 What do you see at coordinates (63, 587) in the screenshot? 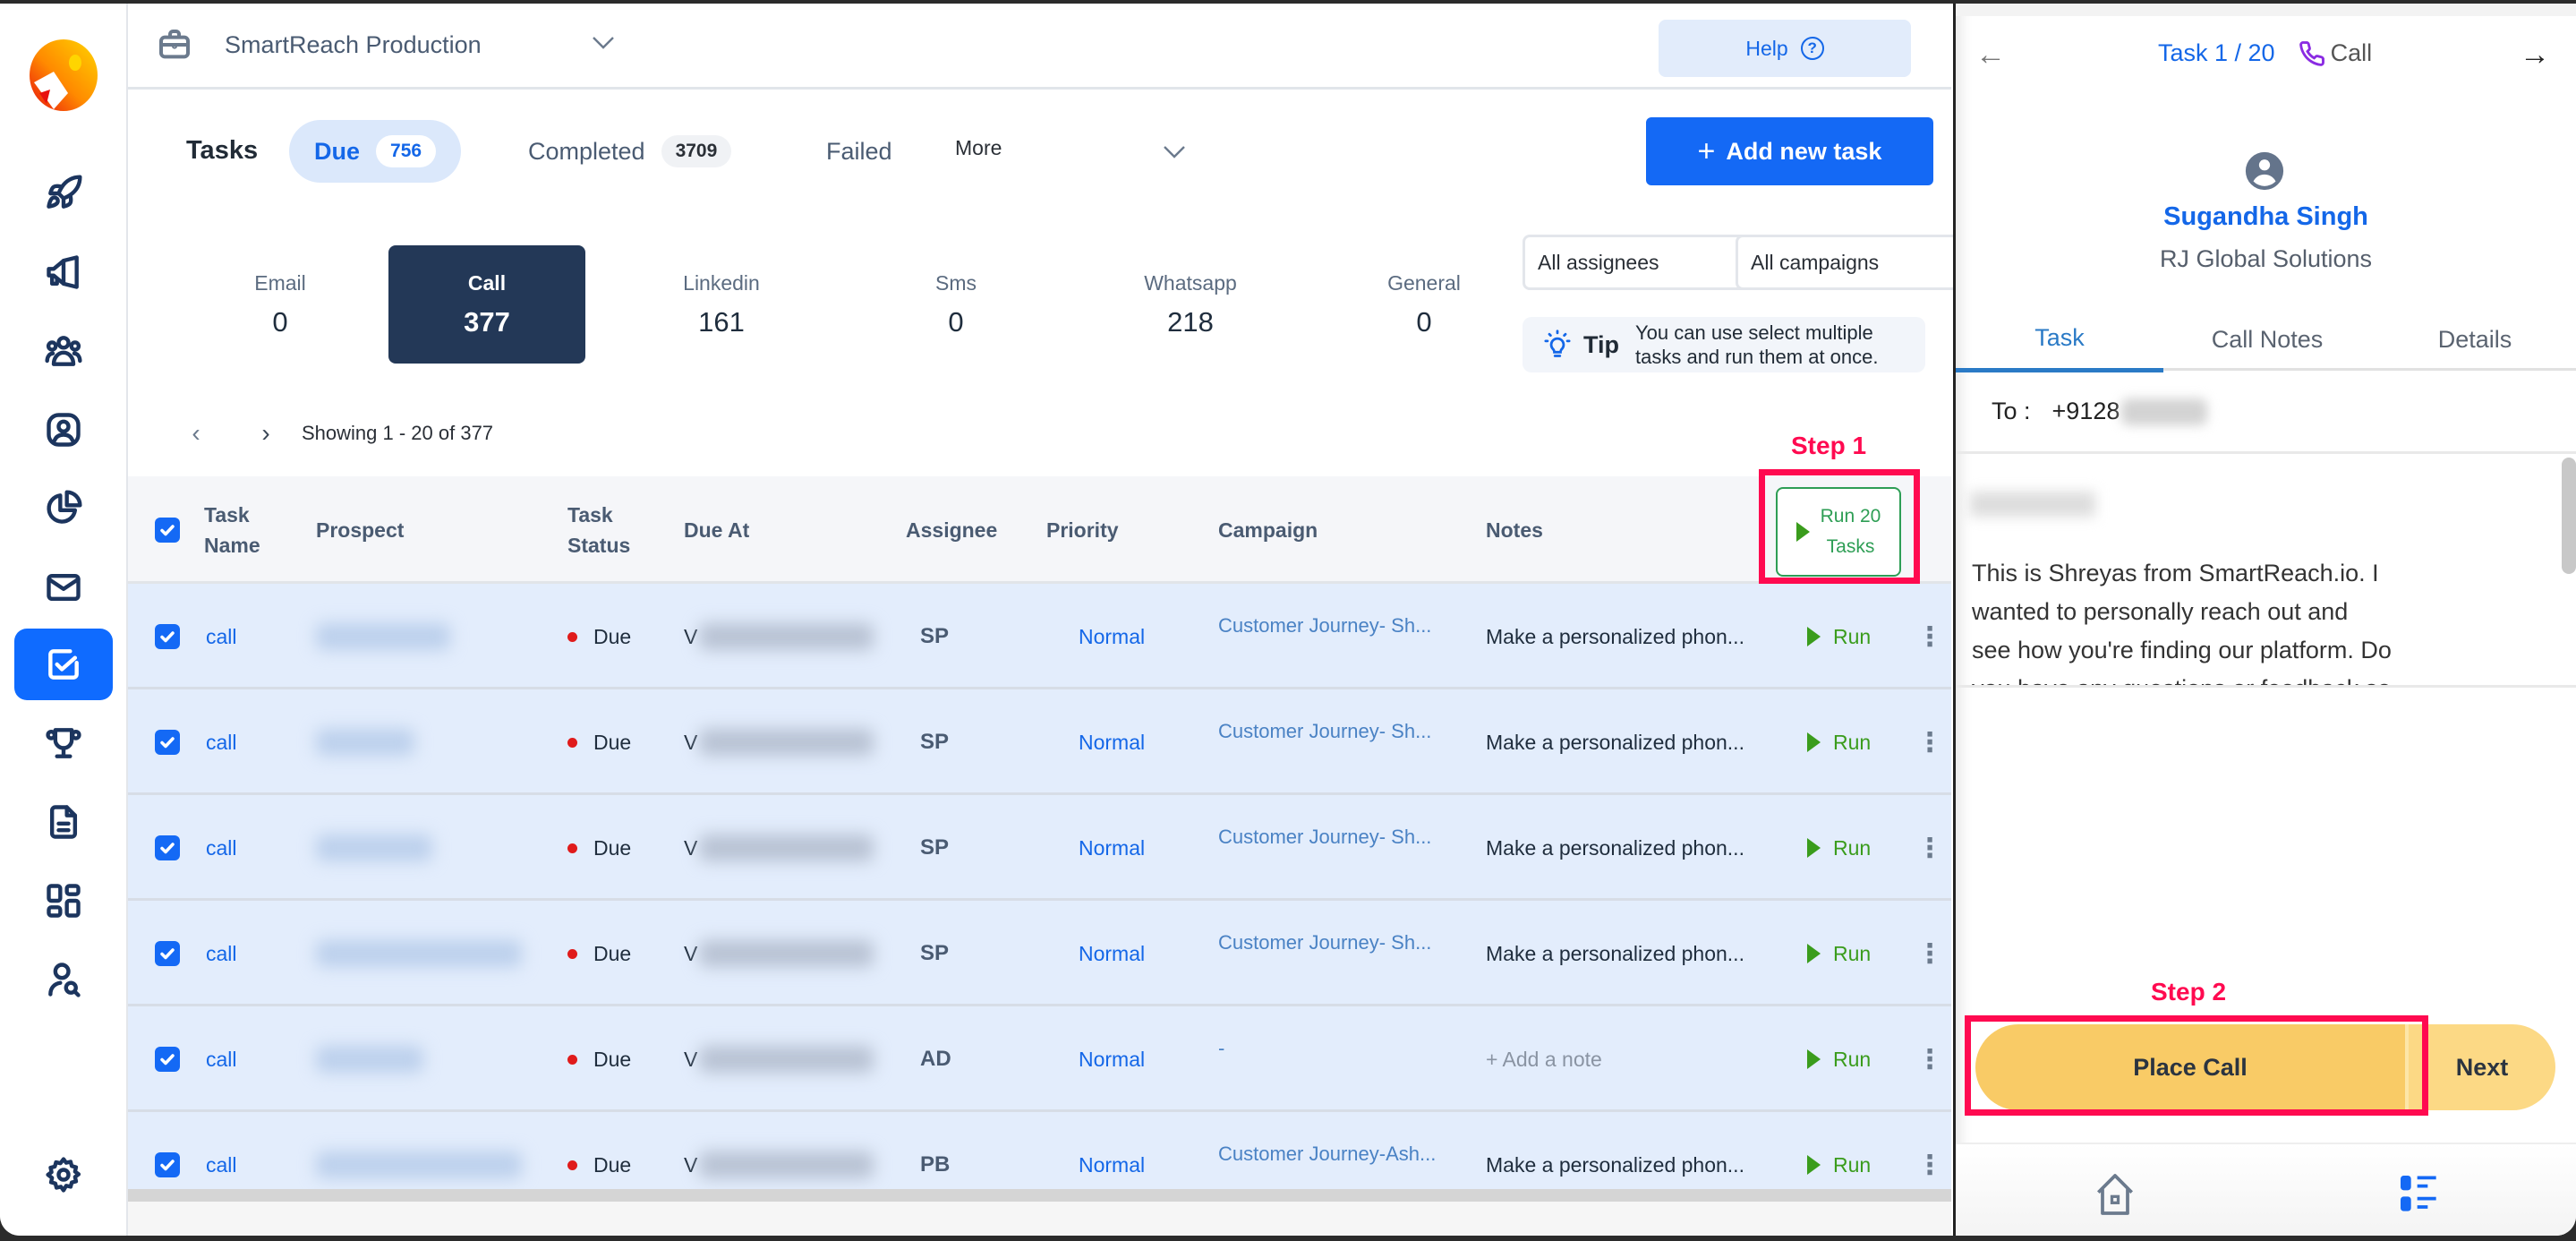
I see `sidebar-item-inbox` at bounding box center [63, 587].